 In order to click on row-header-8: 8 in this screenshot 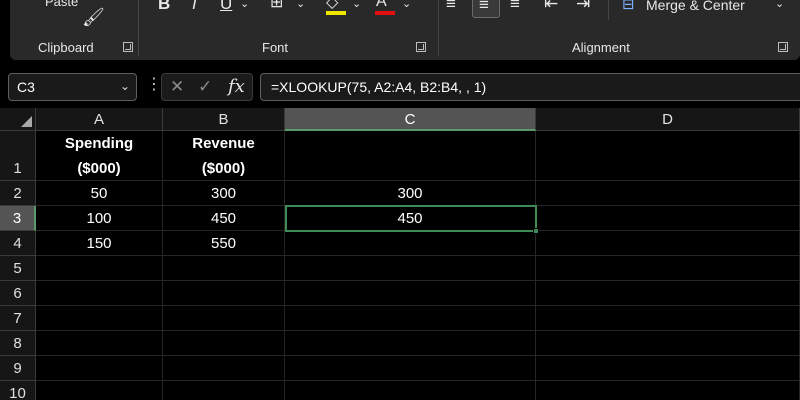, I will do `click(18, 343)`.